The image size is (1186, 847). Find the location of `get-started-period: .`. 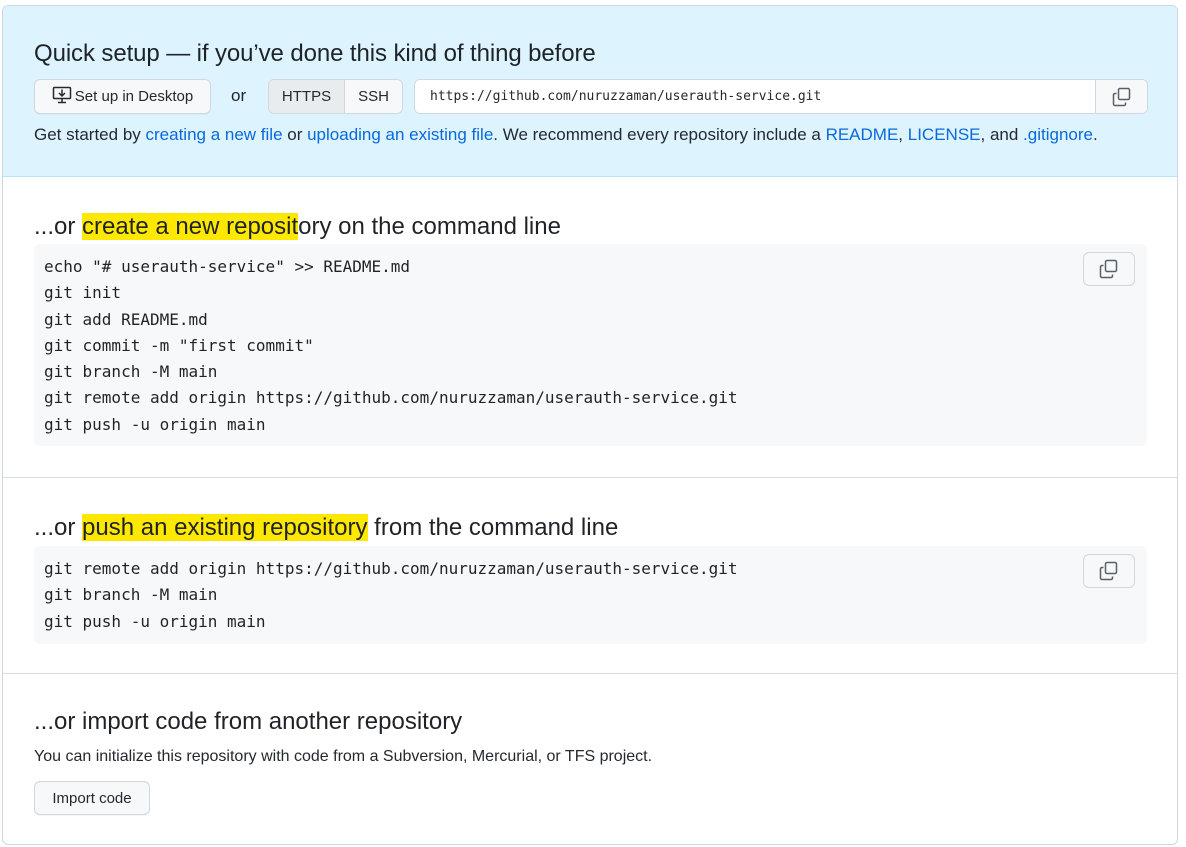

get-started-period: . is located at coordinates (1095, 134).